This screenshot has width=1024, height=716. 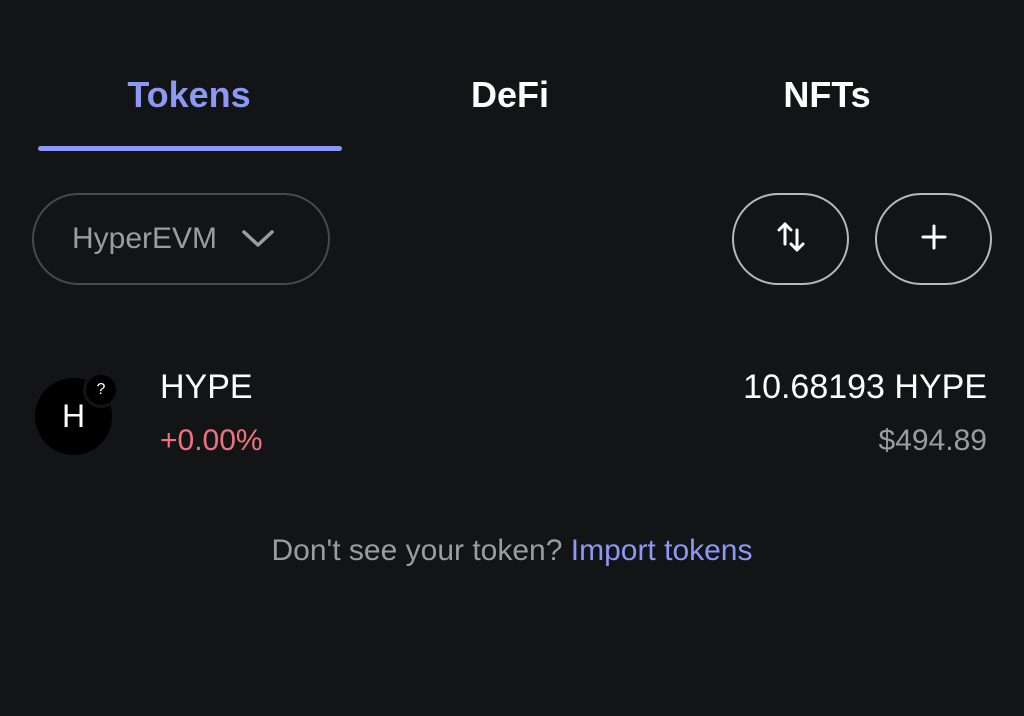 I want to click on tab-tokens: Tokens, so click(x=189, y=95).